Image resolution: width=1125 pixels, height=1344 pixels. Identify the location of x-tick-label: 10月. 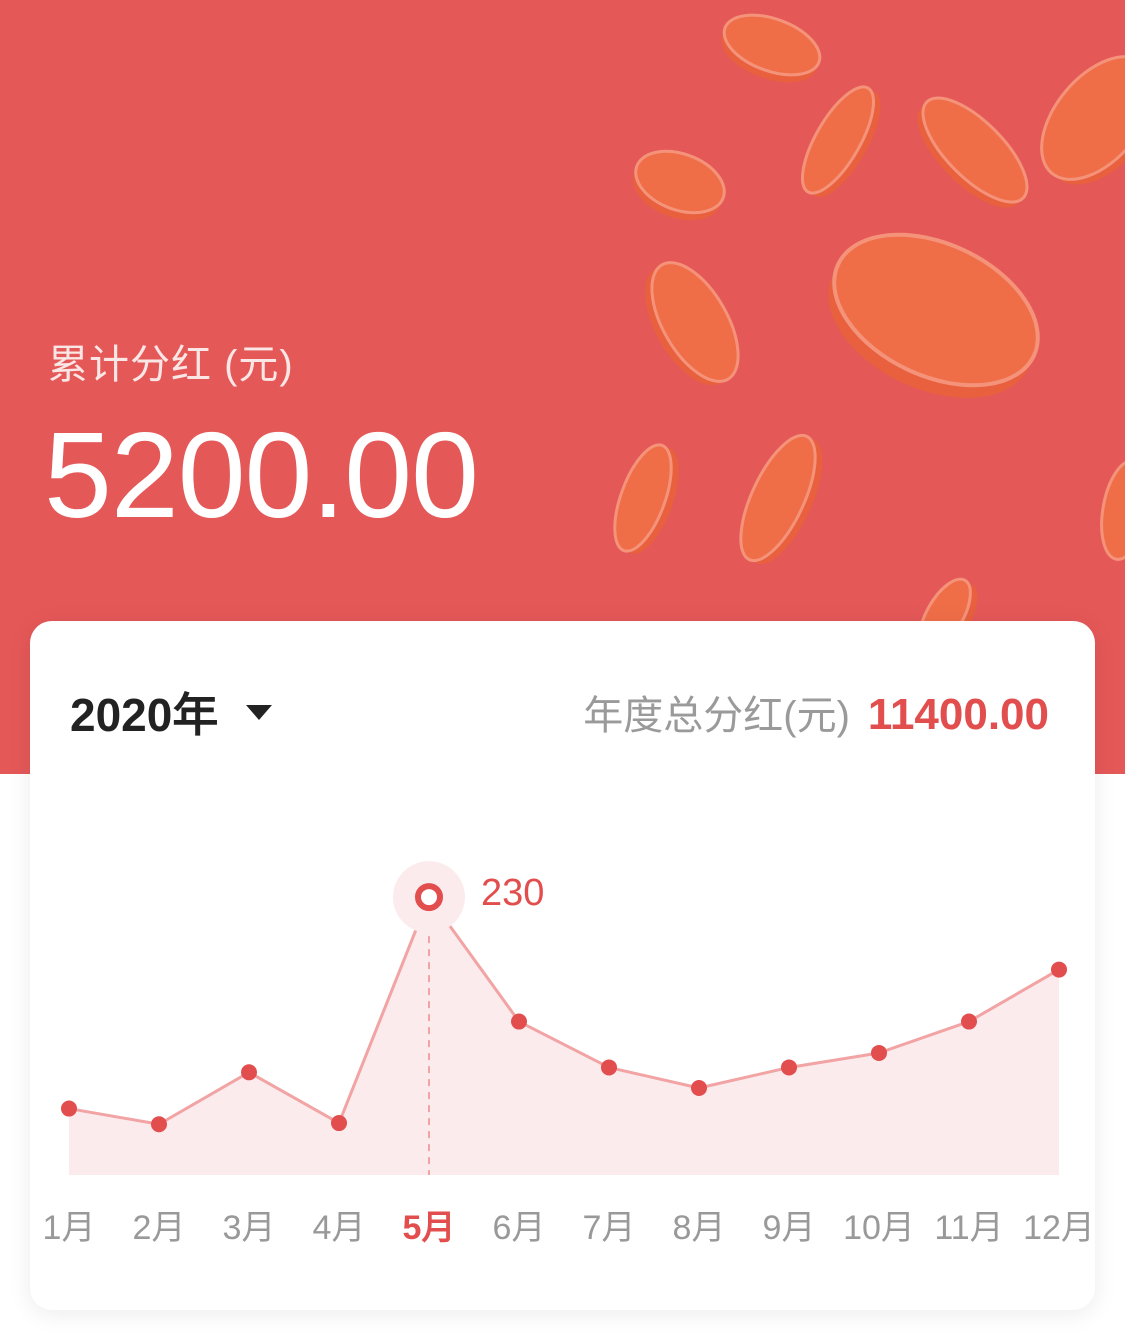
(879, 1228).